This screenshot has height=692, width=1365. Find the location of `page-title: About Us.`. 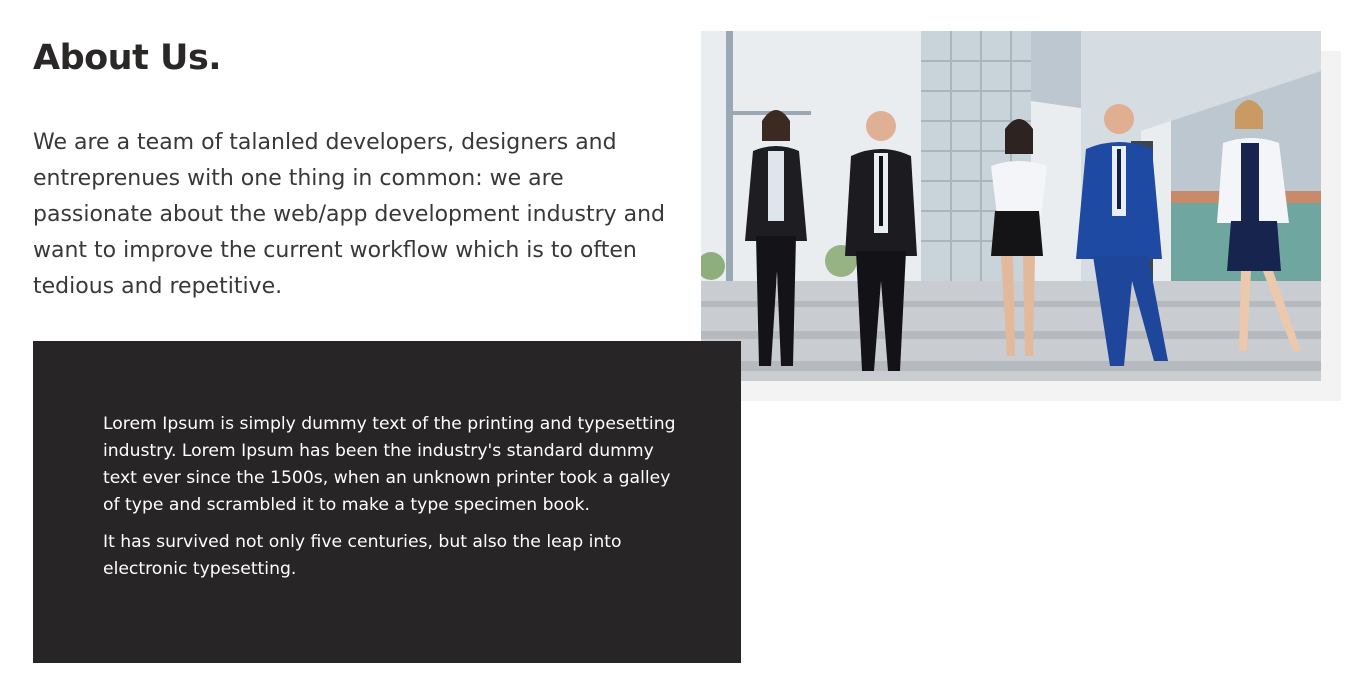

page-title: About Us. is located at coordinates (127, 58).